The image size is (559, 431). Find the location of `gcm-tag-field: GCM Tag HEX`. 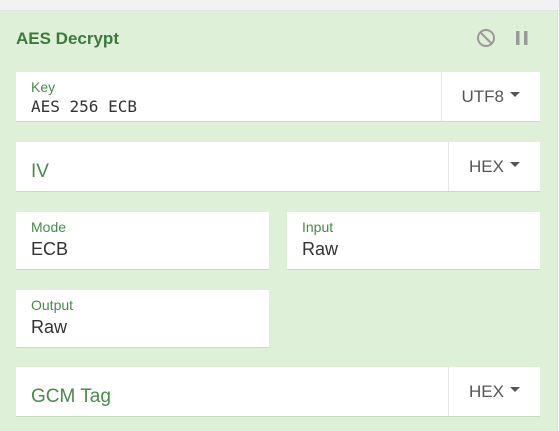

gcm-tag-field: GCM Tag HEX is located at coordinates (278, 392).